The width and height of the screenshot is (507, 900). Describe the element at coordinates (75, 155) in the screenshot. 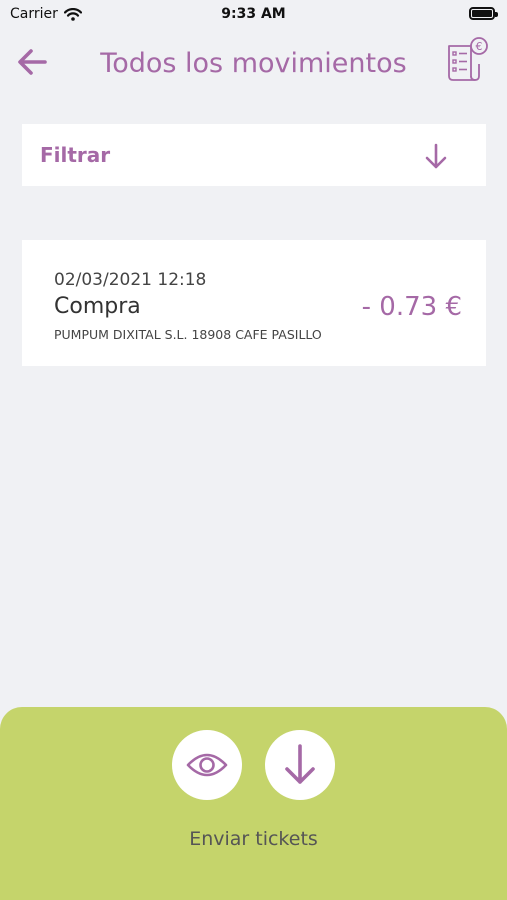

I see `filter-label: Filtrar` at that location.